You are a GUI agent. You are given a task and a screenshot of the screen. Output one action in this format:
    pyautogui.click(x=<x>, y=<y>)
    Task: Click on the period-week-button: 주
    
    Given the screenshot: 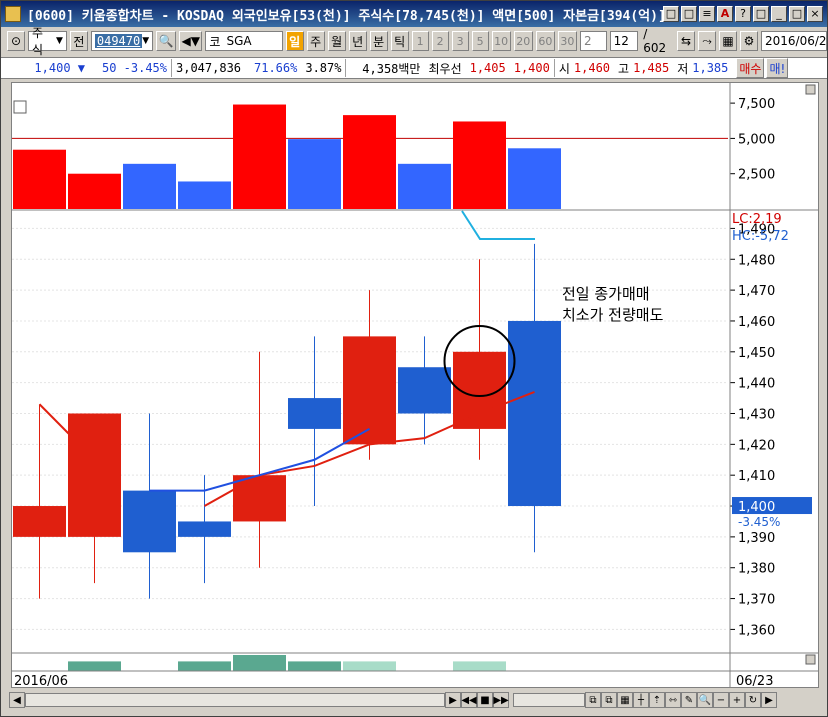 What is the action you would take?
    pyautogui.click(x=315, y=41)
    